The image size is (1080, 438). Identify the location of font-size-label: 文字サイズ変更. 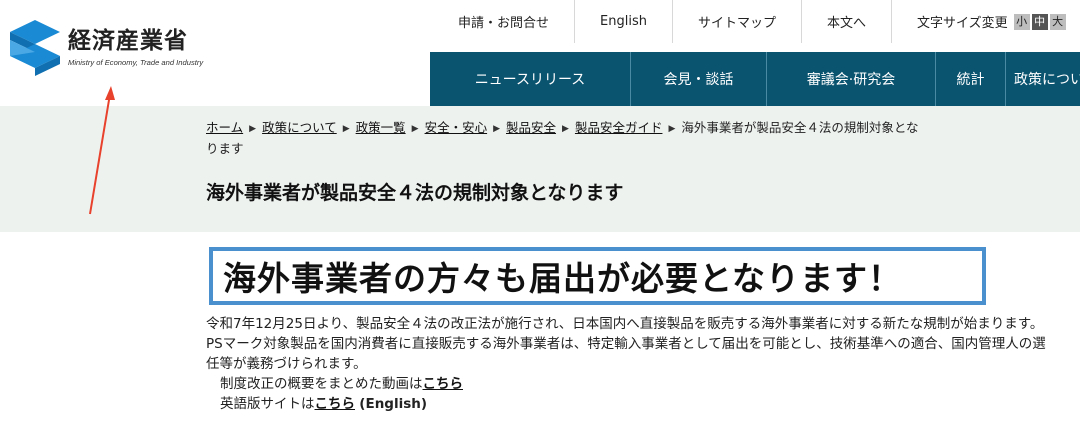
(962, 23).